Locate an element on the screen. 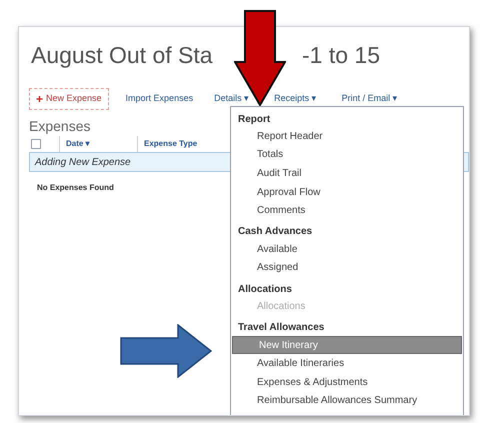 This screenshot has height=423, width=482. menu-item: Audit Trail is located at coordinates (347, 173).